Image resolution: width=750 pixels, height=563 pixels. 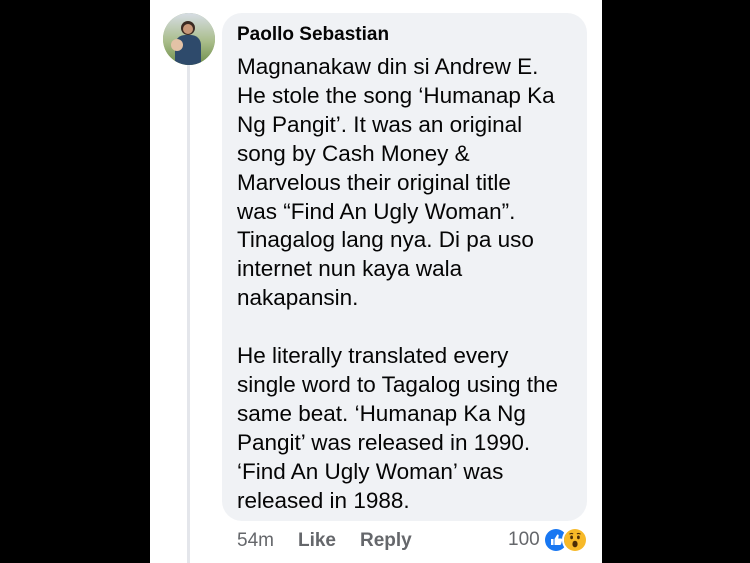 What do you see at coordinates (398, 385) in the screenshot?
I see `comment-line: single word to Tagalog using the` at bounding box center [398, 385].